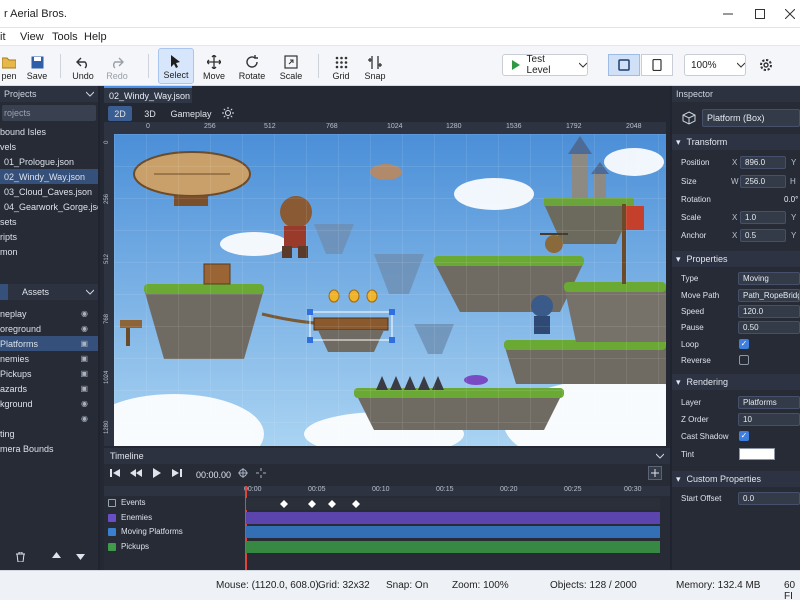 The height and width of the screenshot is (600, 800). Describe the element at coordinates (49, 161) in the screenshot. I see `tree-item: 01_Prologue.json` at that location.